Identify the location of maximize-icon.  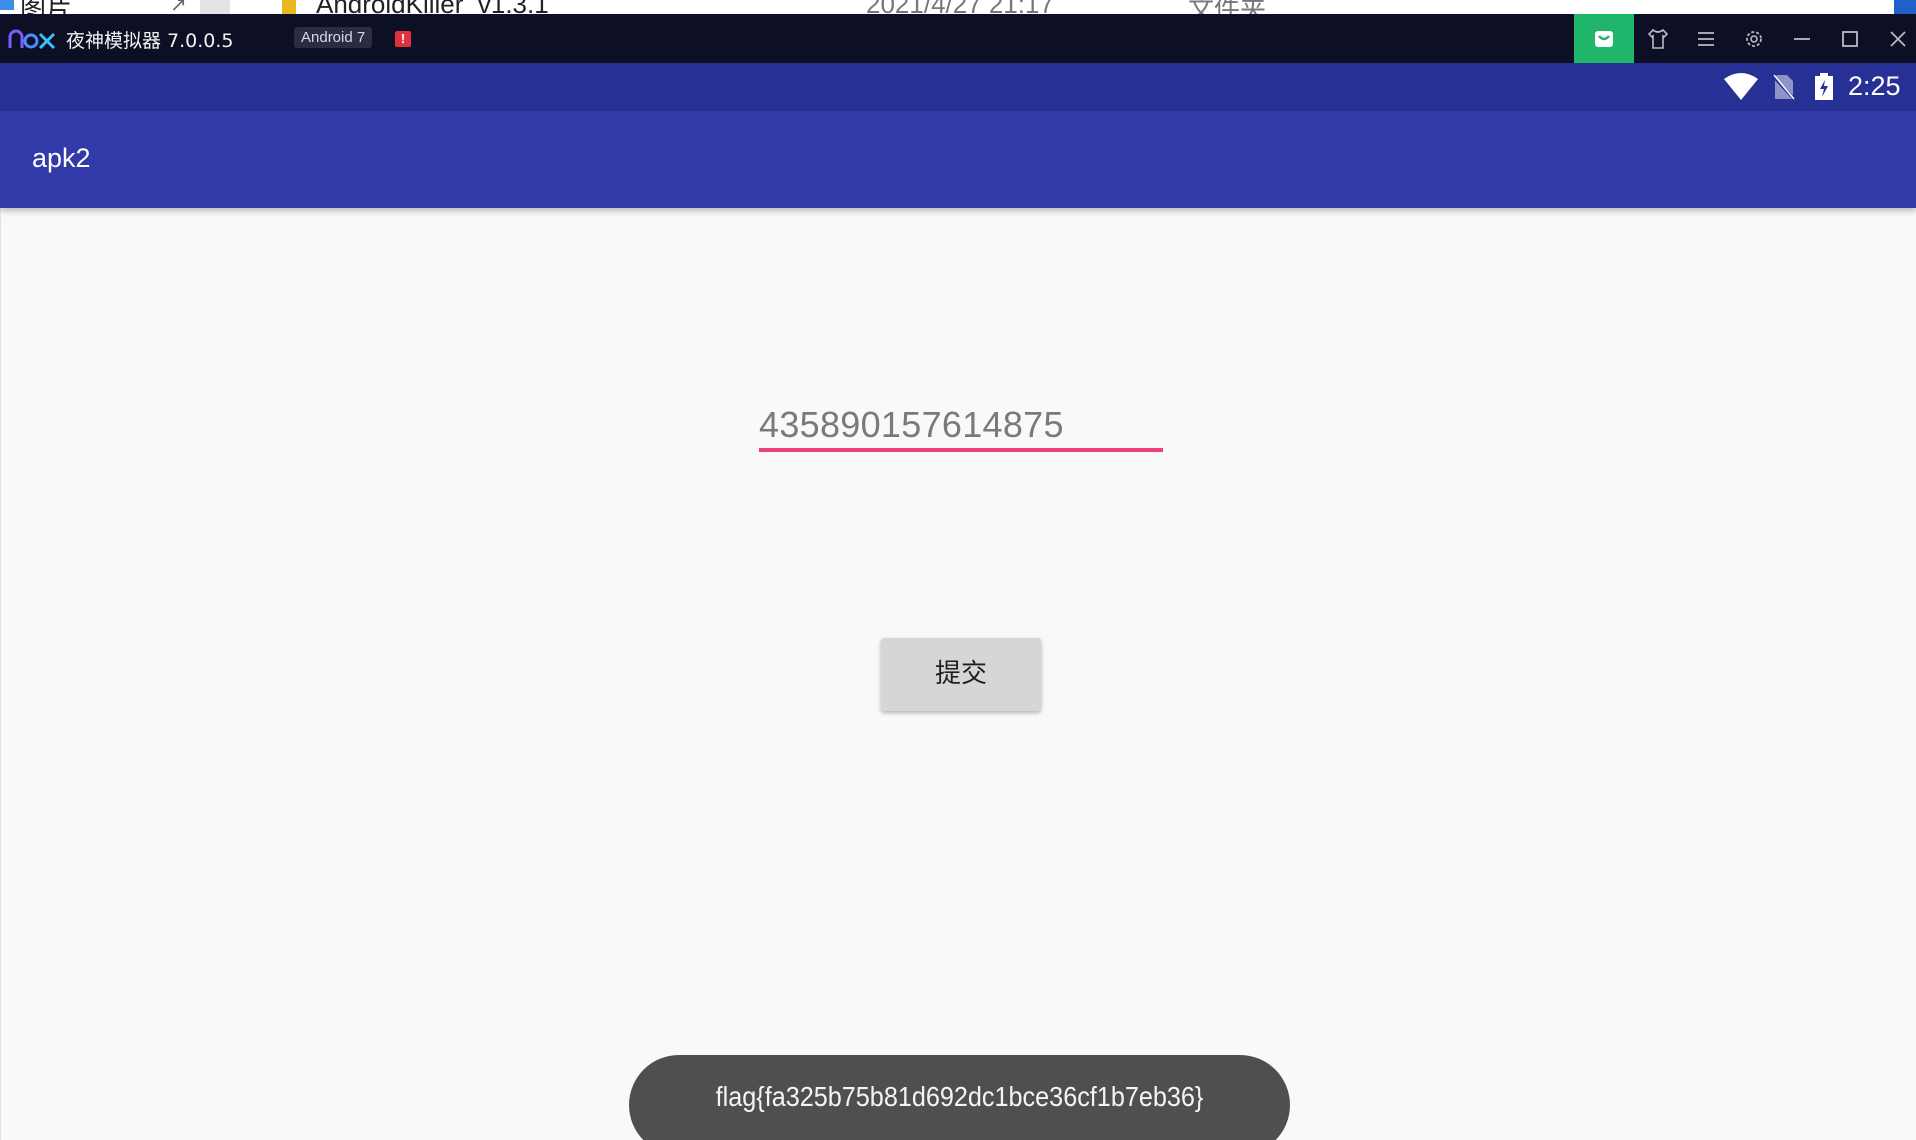
(1850, 39).